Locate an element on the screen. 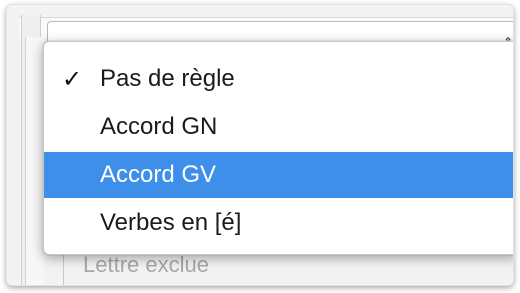 The height and width of the screenshot is (293, 520). checkmark-icon: ✓ is located at coordinates (72, 79).